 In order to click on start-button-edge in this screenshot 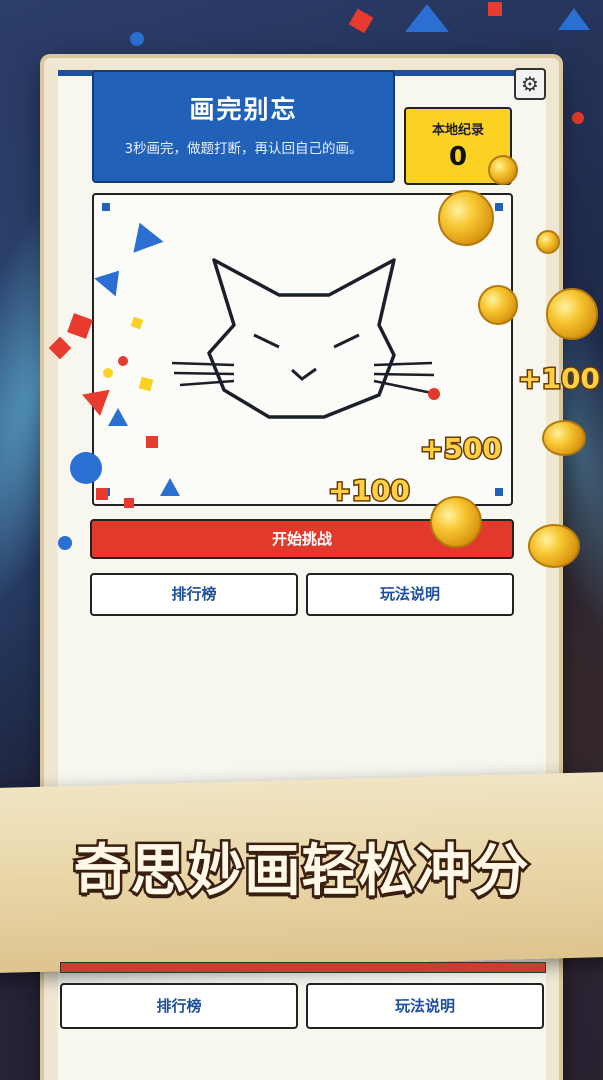, I will do `click(303, 967)`.